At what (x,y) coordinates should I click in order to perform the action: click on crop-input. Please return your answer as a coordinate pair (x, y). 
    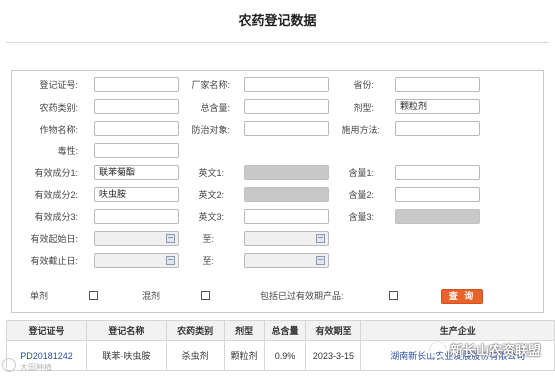
    Looking at the image, I should click on (136, 128).